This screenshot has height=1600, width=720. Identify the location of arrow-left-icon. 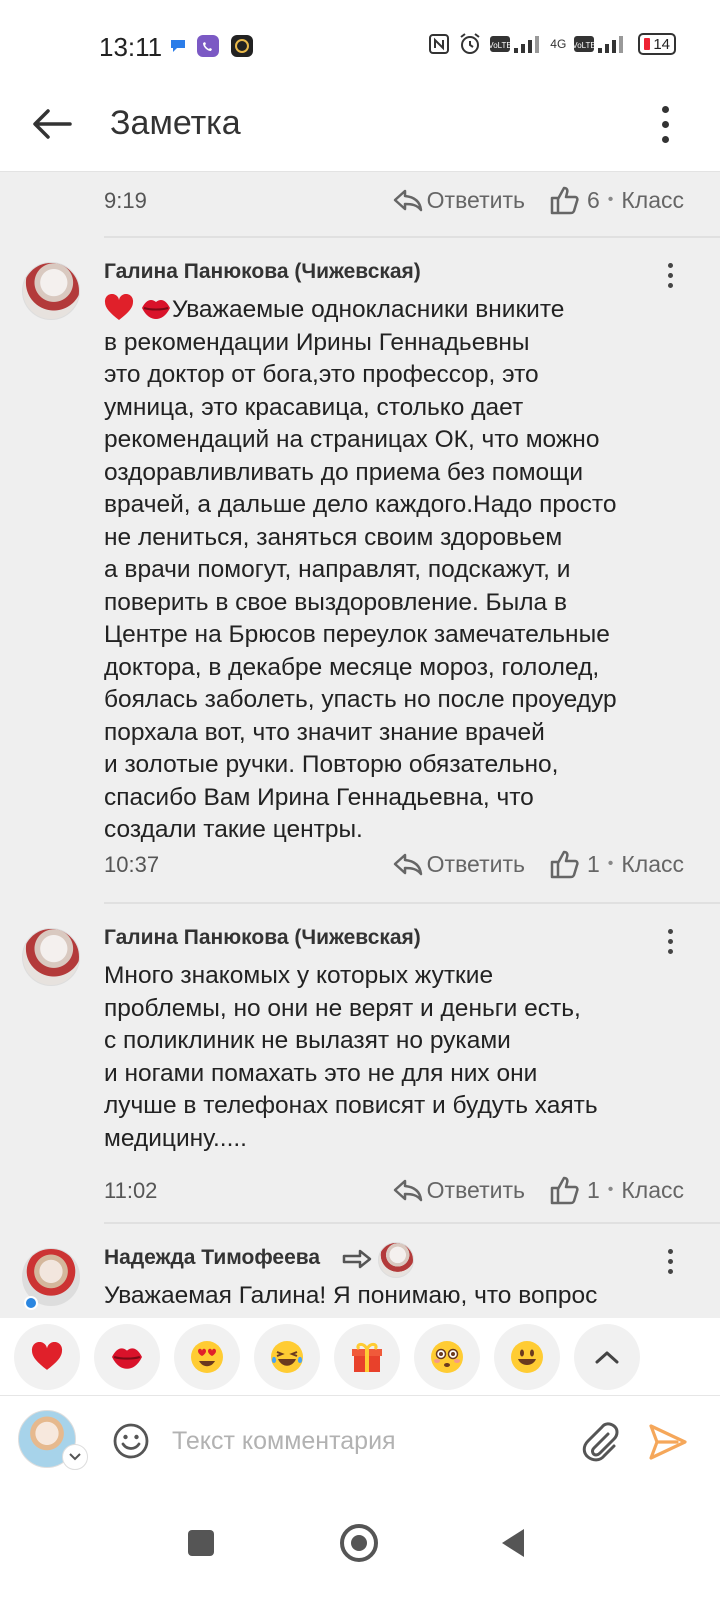
(52, 124).